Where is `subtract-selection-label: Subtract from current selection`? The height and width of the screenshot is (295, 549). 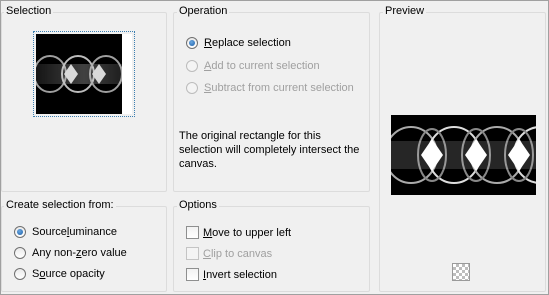
subtract-selection-label: Subtract from current selection is located at coordinates (279, 88).